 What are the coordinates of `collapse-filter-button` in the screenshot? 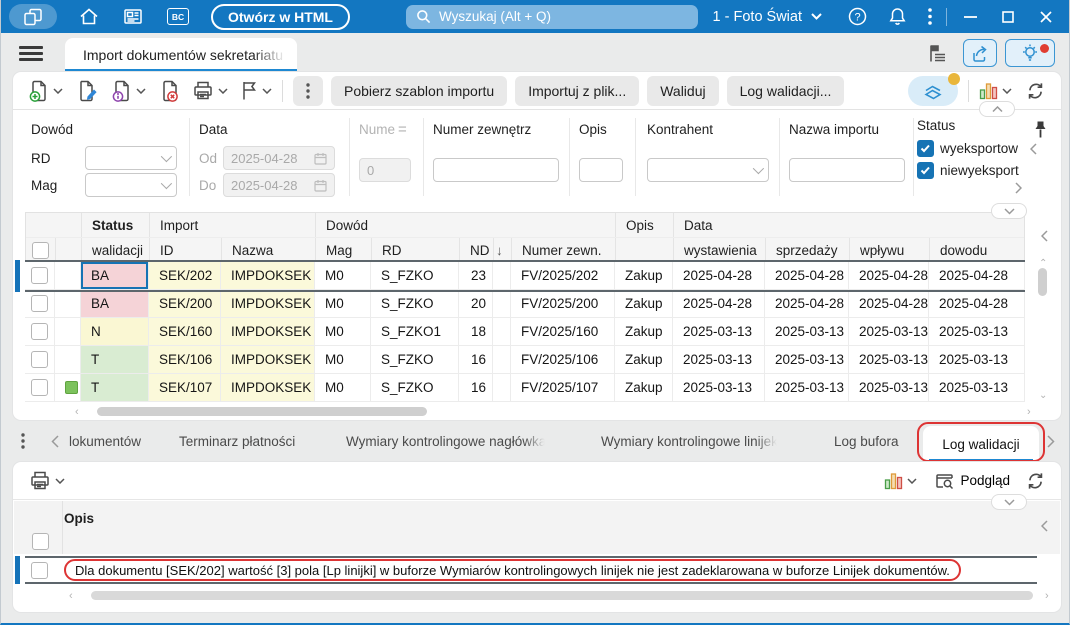 It's located at (997, 109).